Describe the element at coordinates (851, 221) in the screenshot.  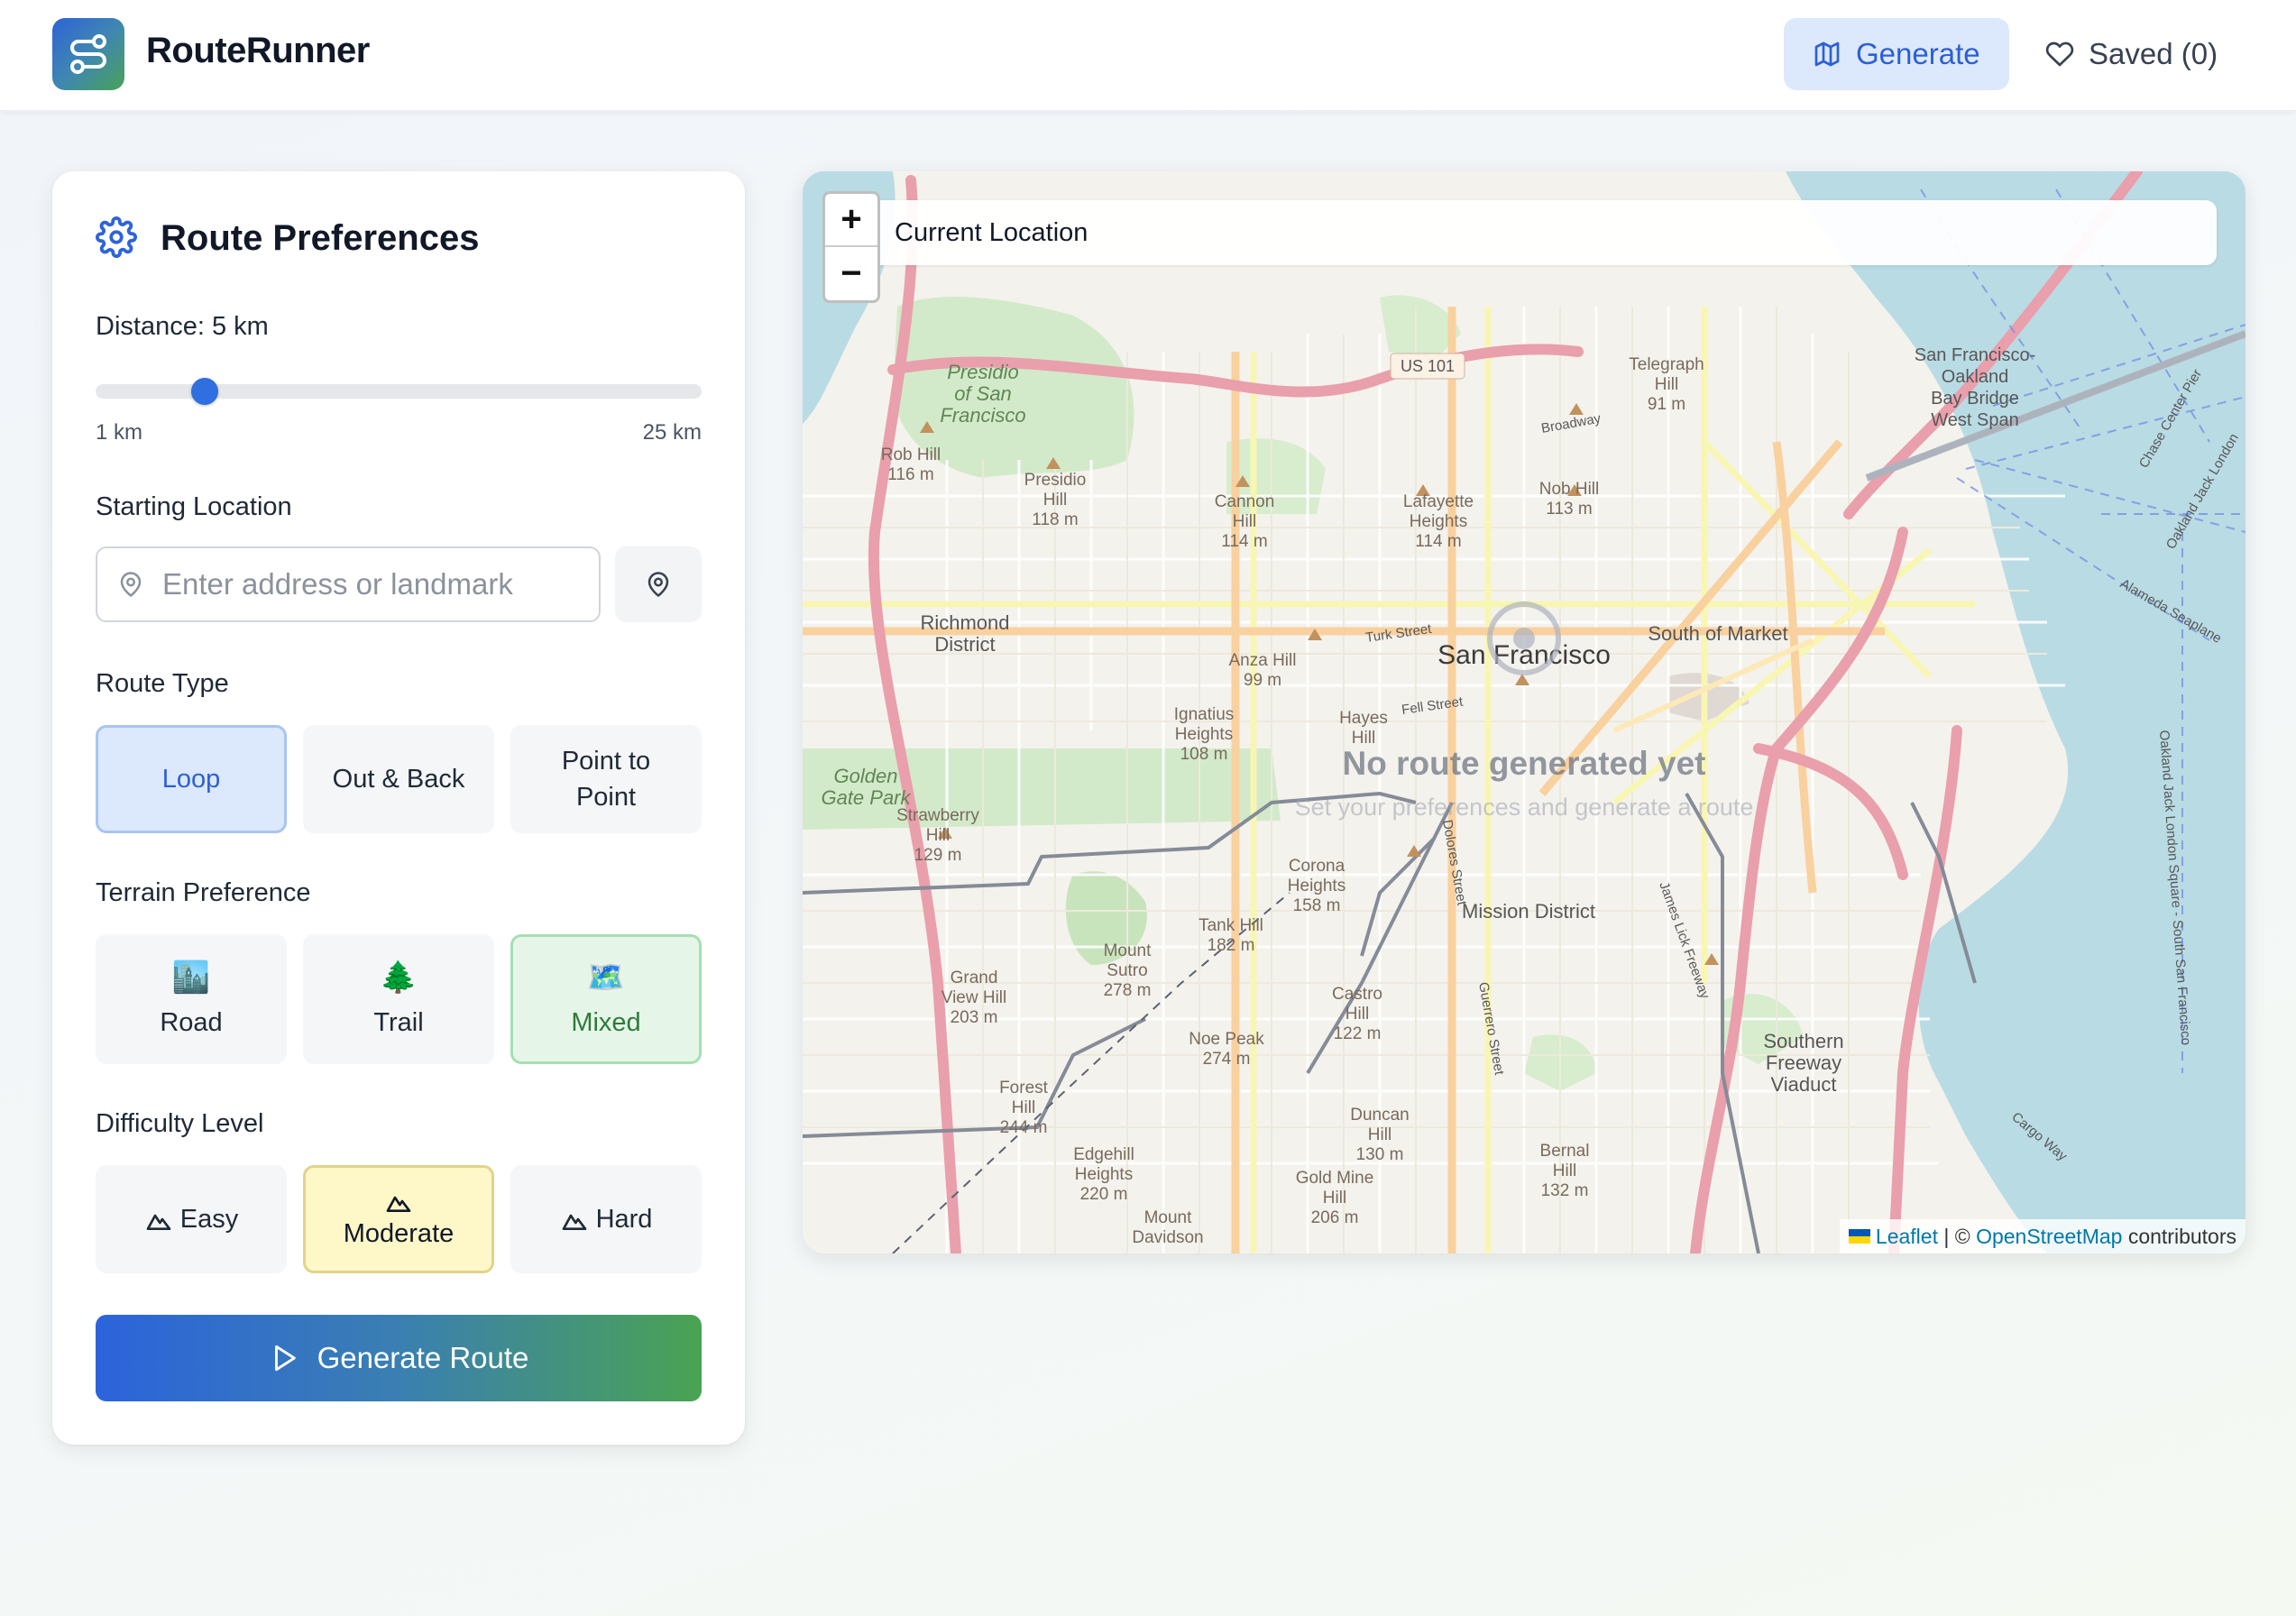
I see `zoom-in-button: +` at that location.